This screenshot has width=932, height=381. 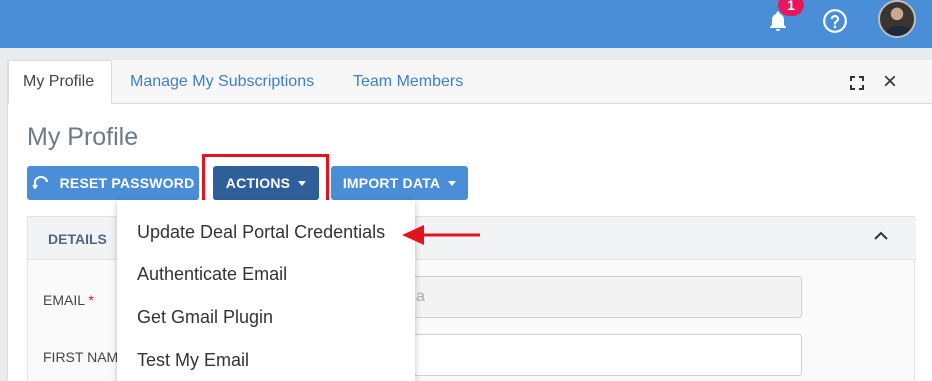 I want to click on notification-badge: 1, so click(x=791, y=8).